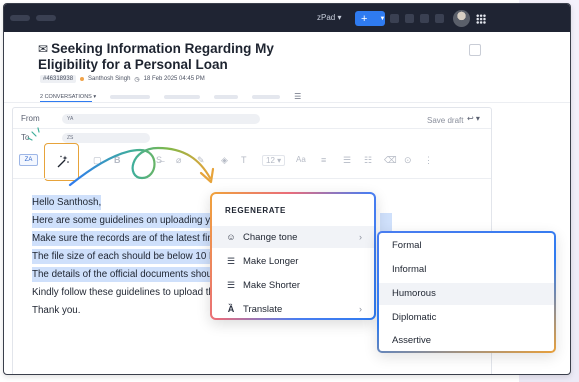 This screenshot has height=382, width=579. Describe the element at coordinates (293, 285) in the screenshot. I see `menu-item-make-shorter: ☰ Make Shorter` at that location.